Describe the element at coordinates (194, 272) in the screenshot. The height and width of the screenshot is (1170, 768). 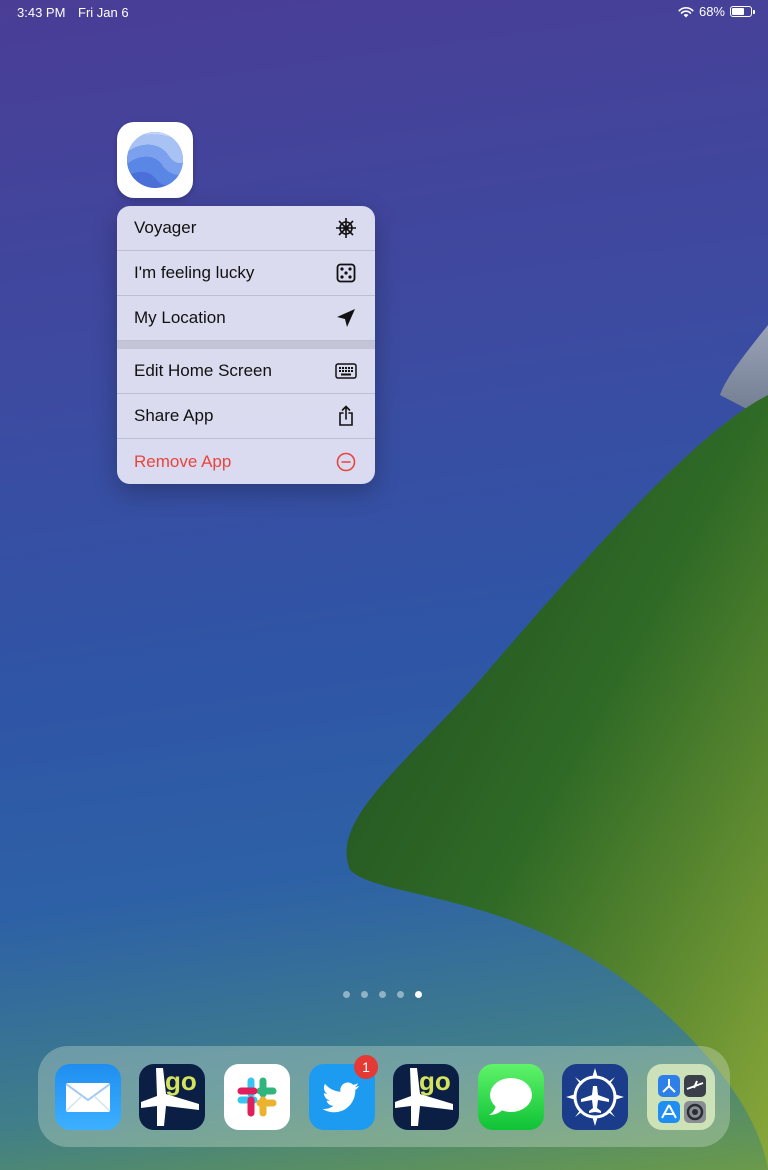
I see `menu-item-label: I'm feeling lucky` at that location.